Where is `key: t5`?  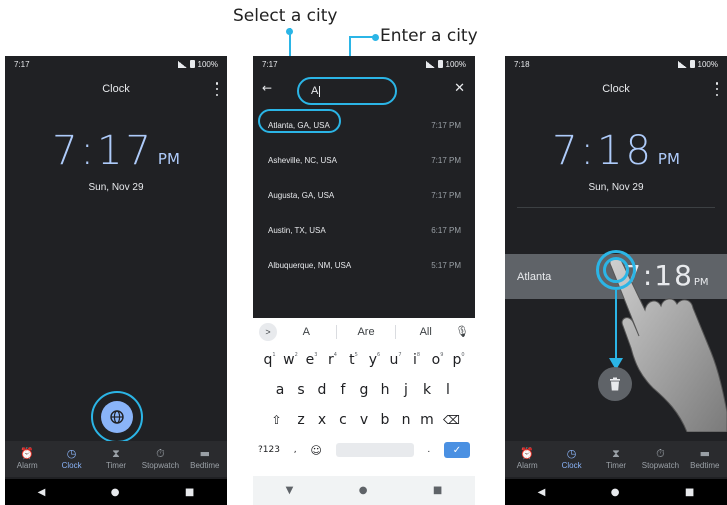 key: t5 is located at coordinates (353, 360).